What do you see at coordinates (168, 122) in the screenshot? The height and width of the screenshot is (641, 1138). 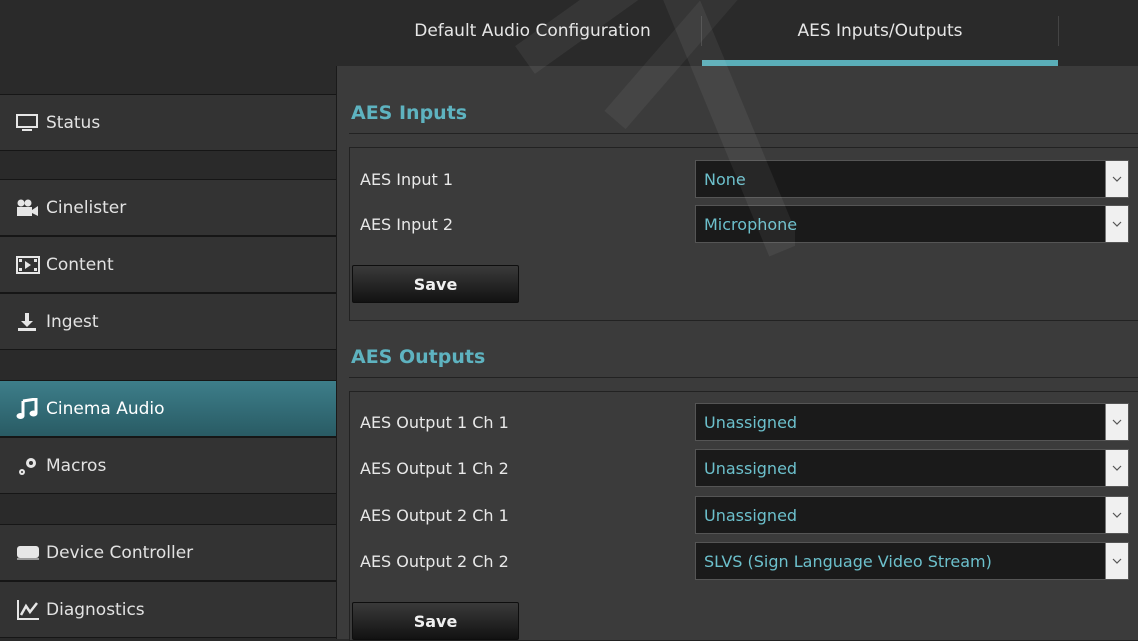 I see `sidebar-item-status: Status` at bounding box center [168, 122].